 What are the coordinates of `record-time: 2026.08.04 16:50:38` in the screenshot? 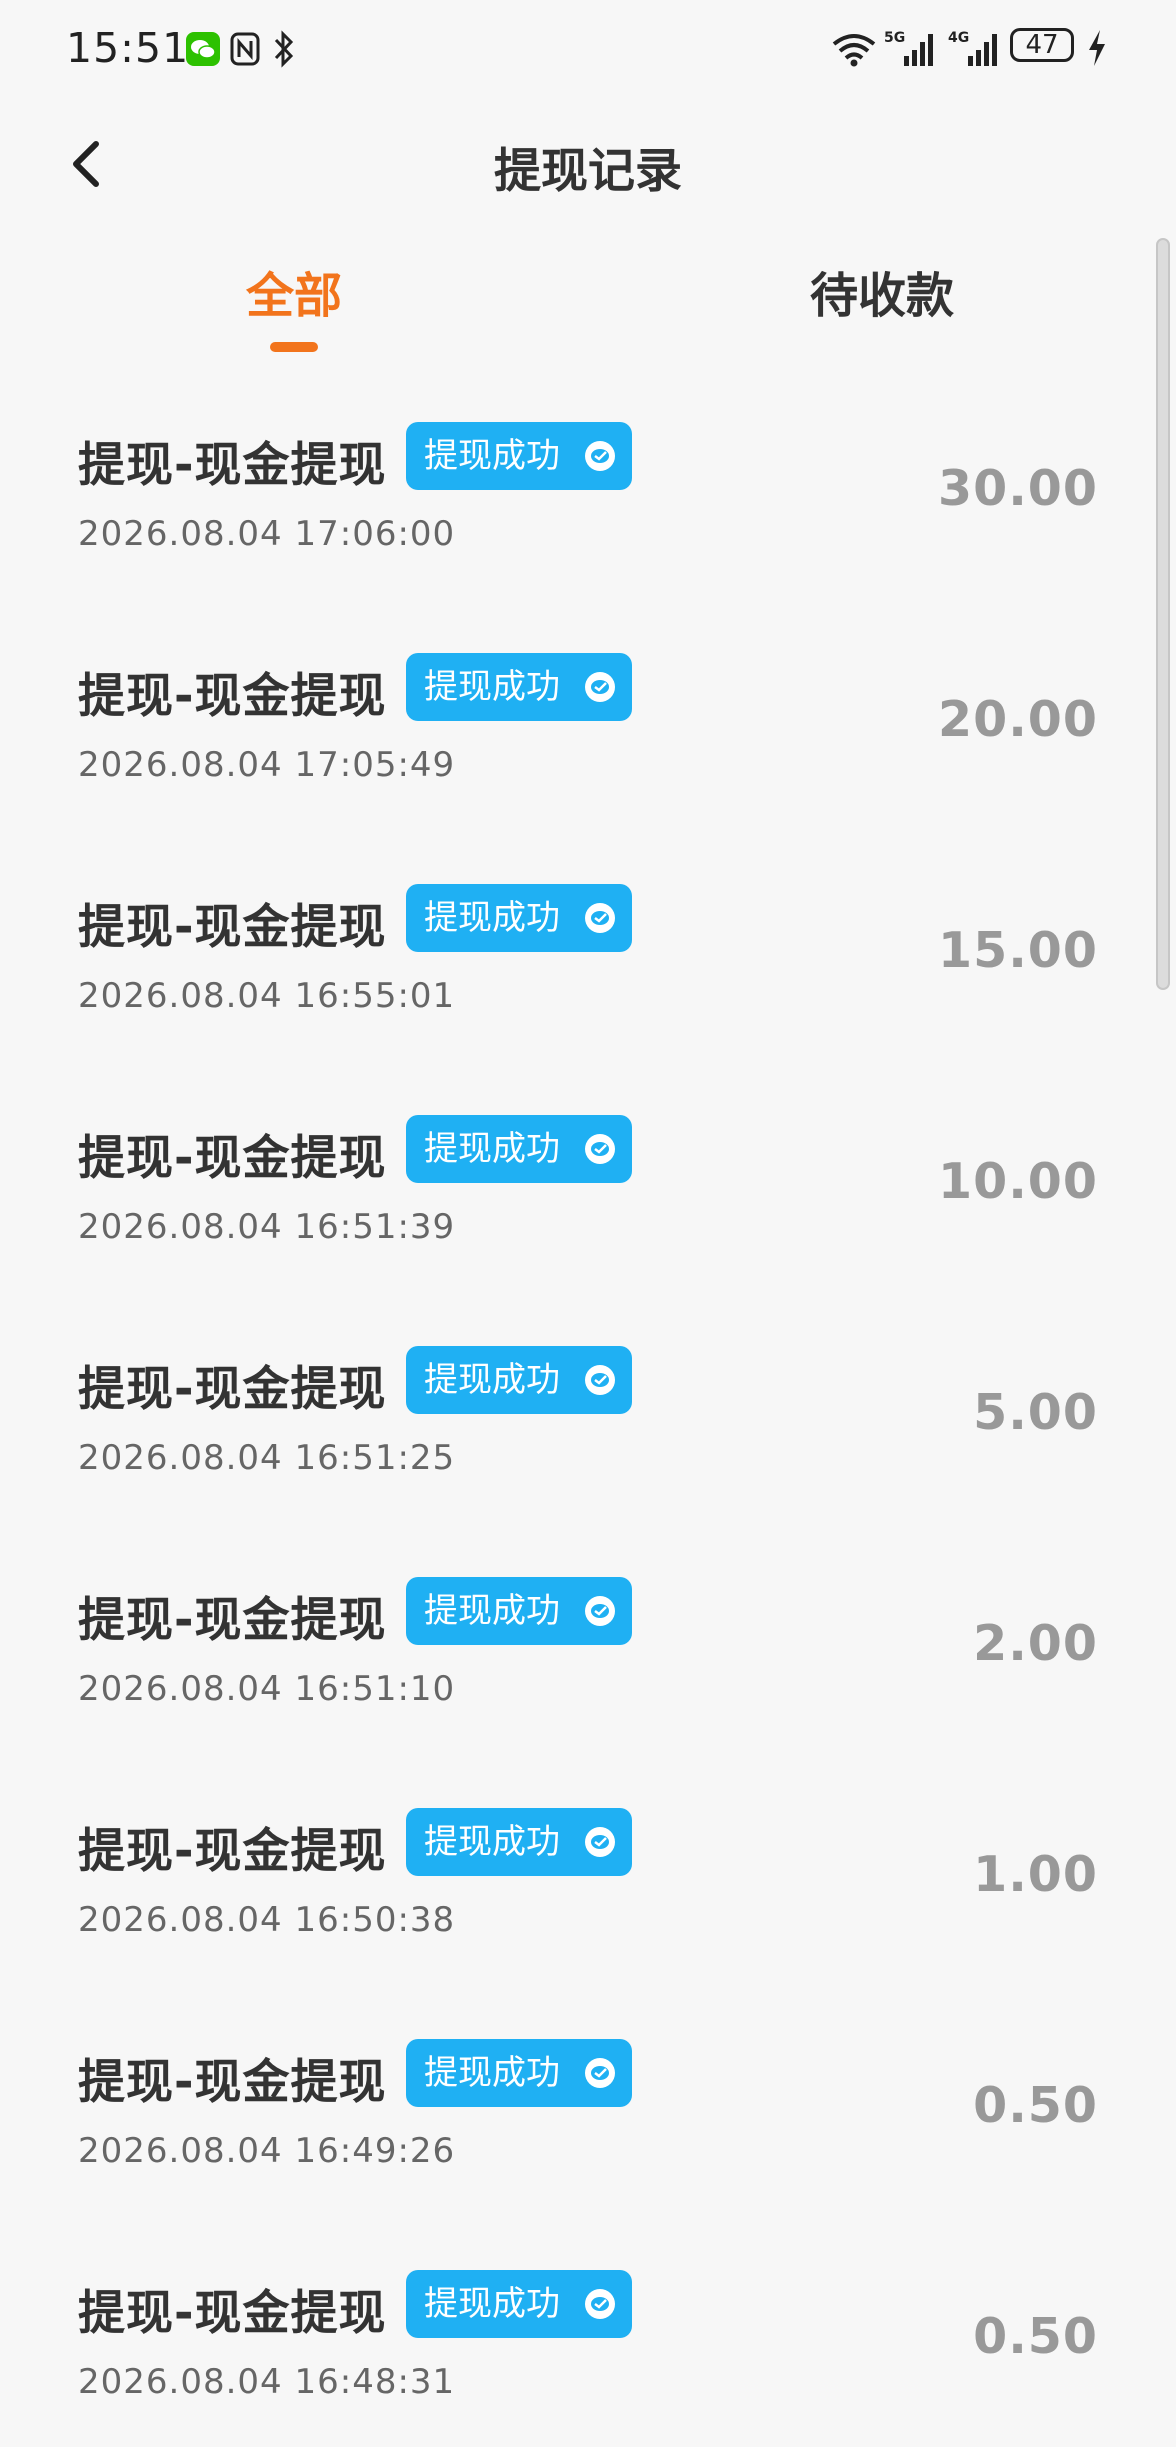 It's located at (267, 1920).